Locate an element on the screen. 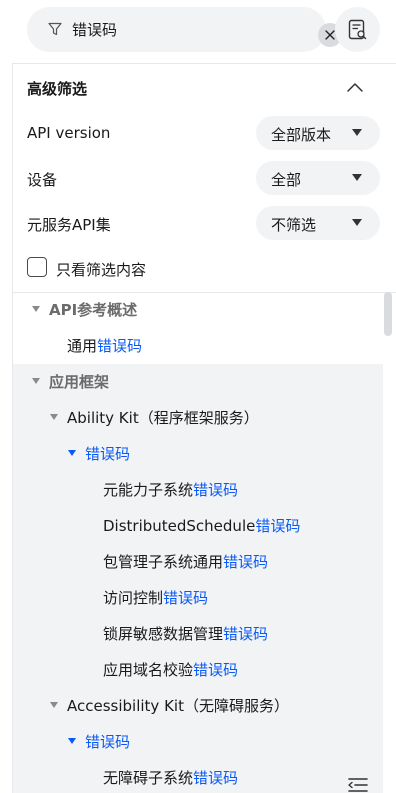 Image resolution: width=396 pixels, height=793 pixels. only-filtered-label: 只看筛选内容 is located at coordinates (101, 270).